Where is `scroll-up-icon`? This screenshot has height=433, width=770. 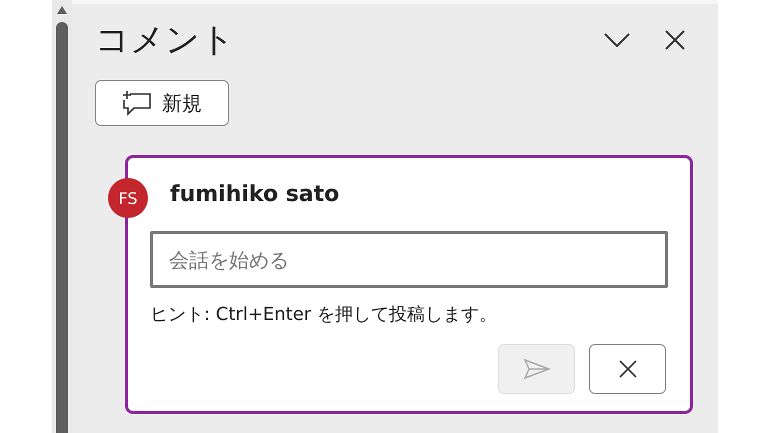 scroll-up-icon is located at coordinates (62, 10).